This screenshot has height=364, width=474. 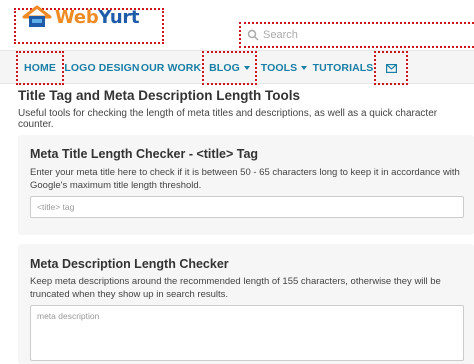 I want to click on nav-tutorials: TUTORIALS, so click(x=343, y=68).